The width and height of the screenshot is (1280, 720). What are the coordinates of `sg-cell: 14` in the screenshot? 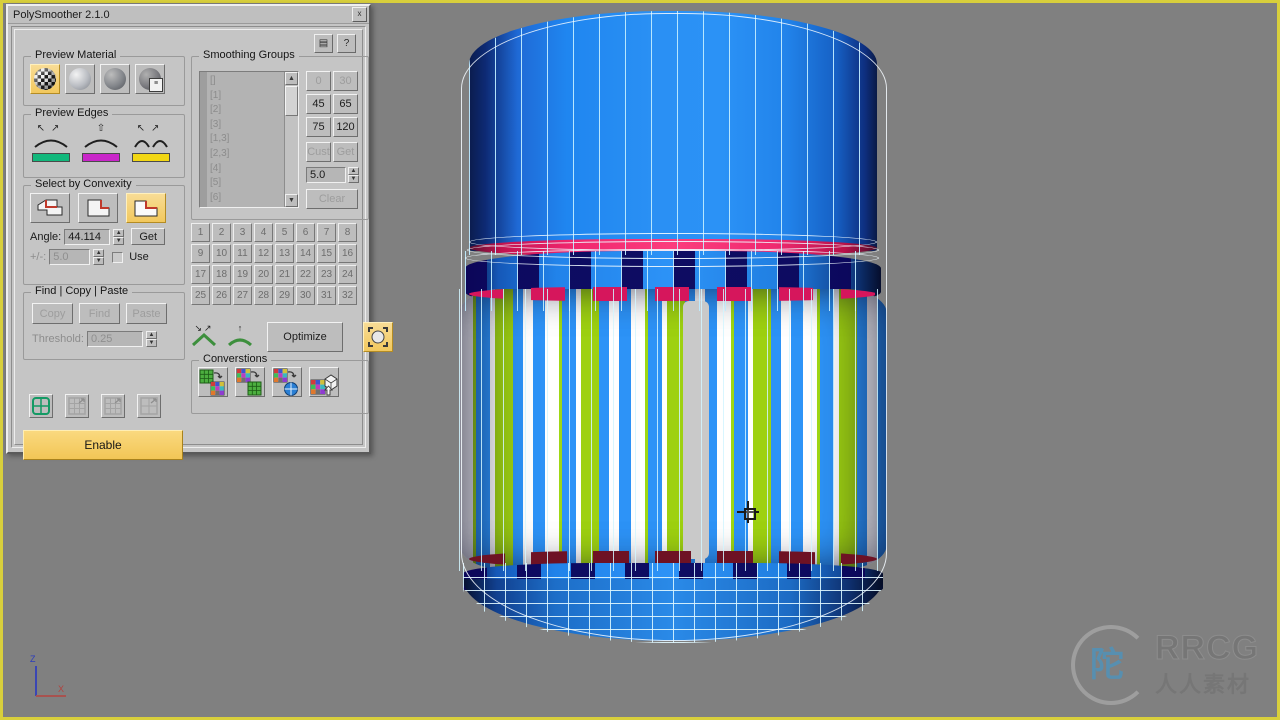 It's located at (305, 253).